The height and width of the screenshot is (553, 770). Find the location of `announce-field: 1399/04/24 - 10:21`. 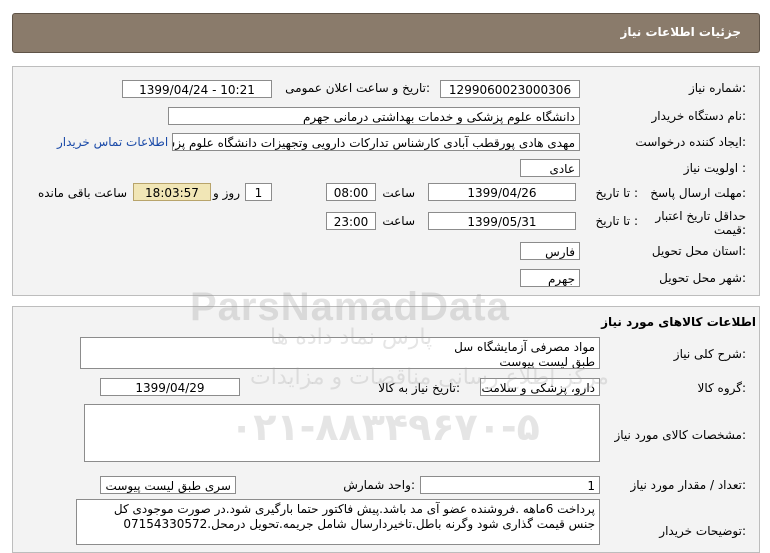

announce-field: 1399/04/24 - 10:21 is located at coordinates (197, 89).